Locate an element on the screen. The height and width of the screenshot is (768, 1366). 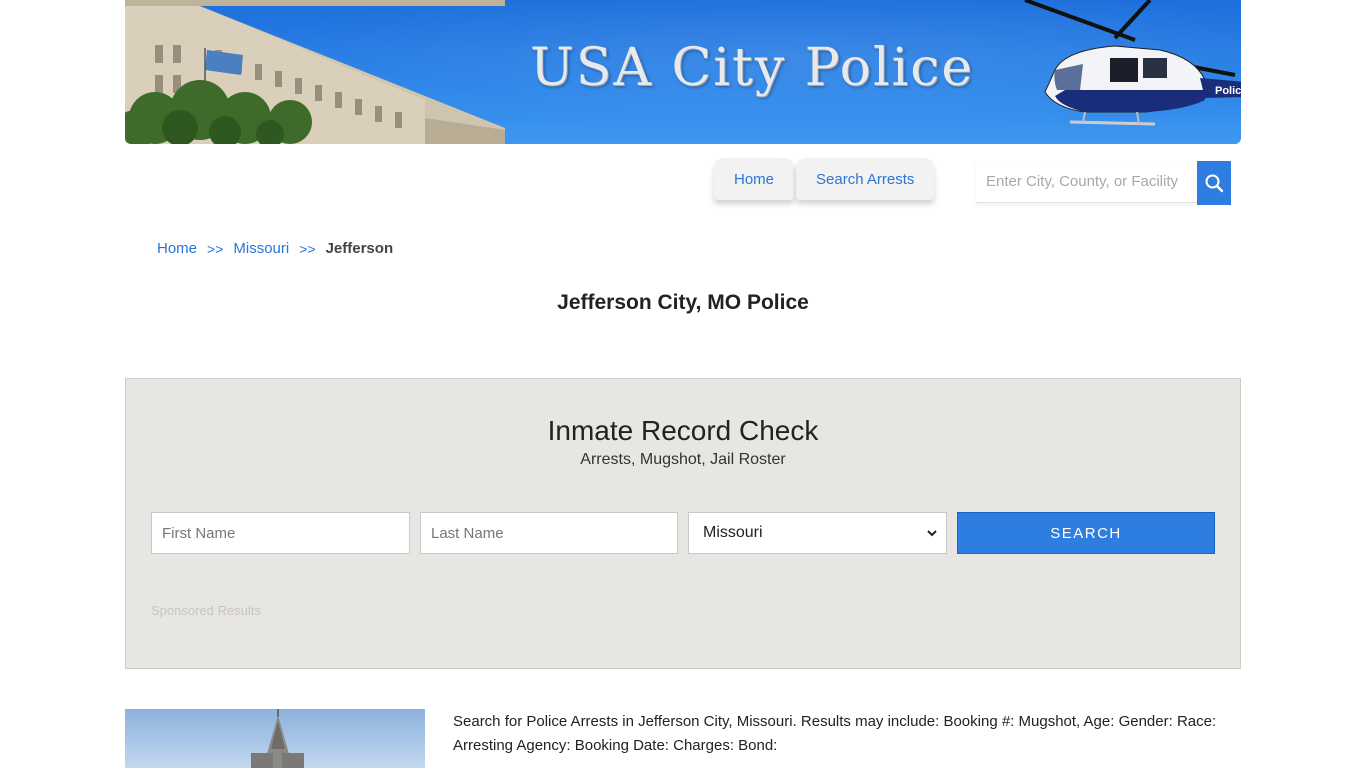
inmate-record-heading: Inmate Record Check is located at coordinates (683, 430).